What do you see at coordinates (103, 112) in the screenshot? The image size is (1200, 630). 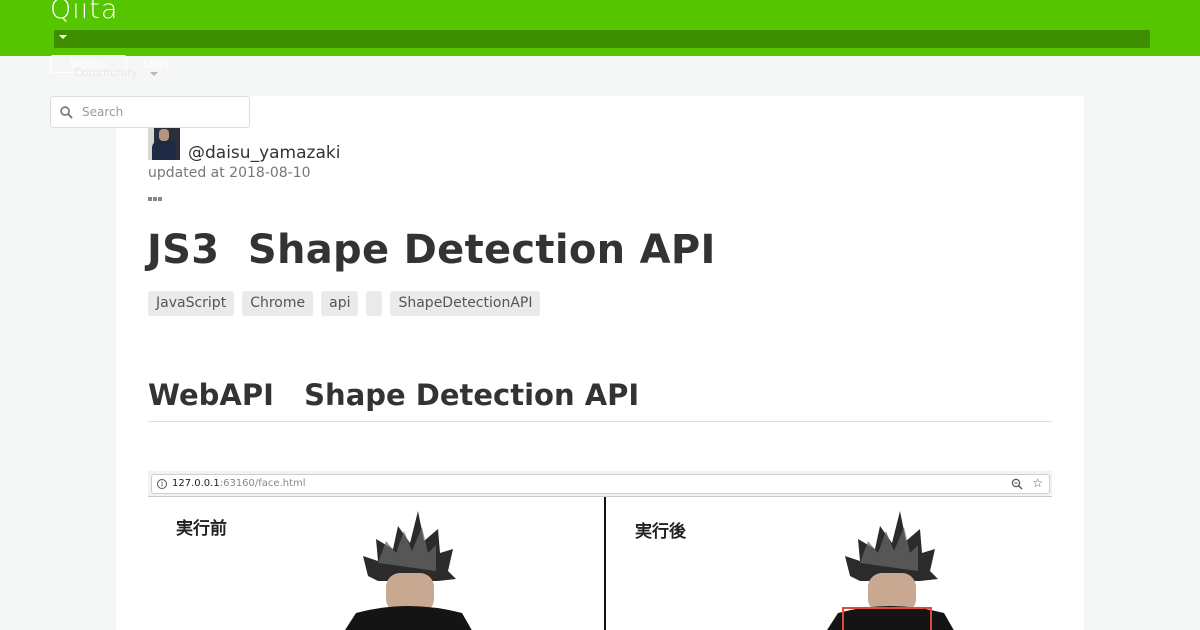 I see `search-placeholder: Search` at bounding box center [103, 112].